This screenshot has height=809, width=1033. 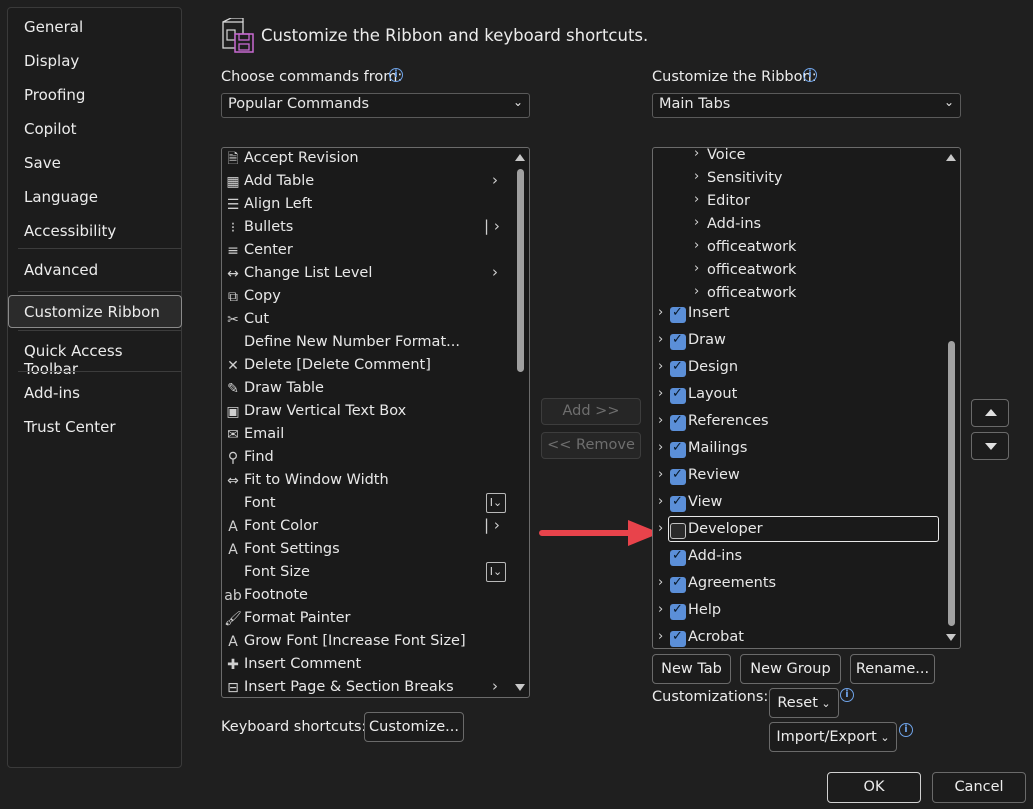 What do you see at coordinates (367, 665) in the screenshot?
I see `command-item: ✚ Insert Comment` at bounding box center [367, 665].